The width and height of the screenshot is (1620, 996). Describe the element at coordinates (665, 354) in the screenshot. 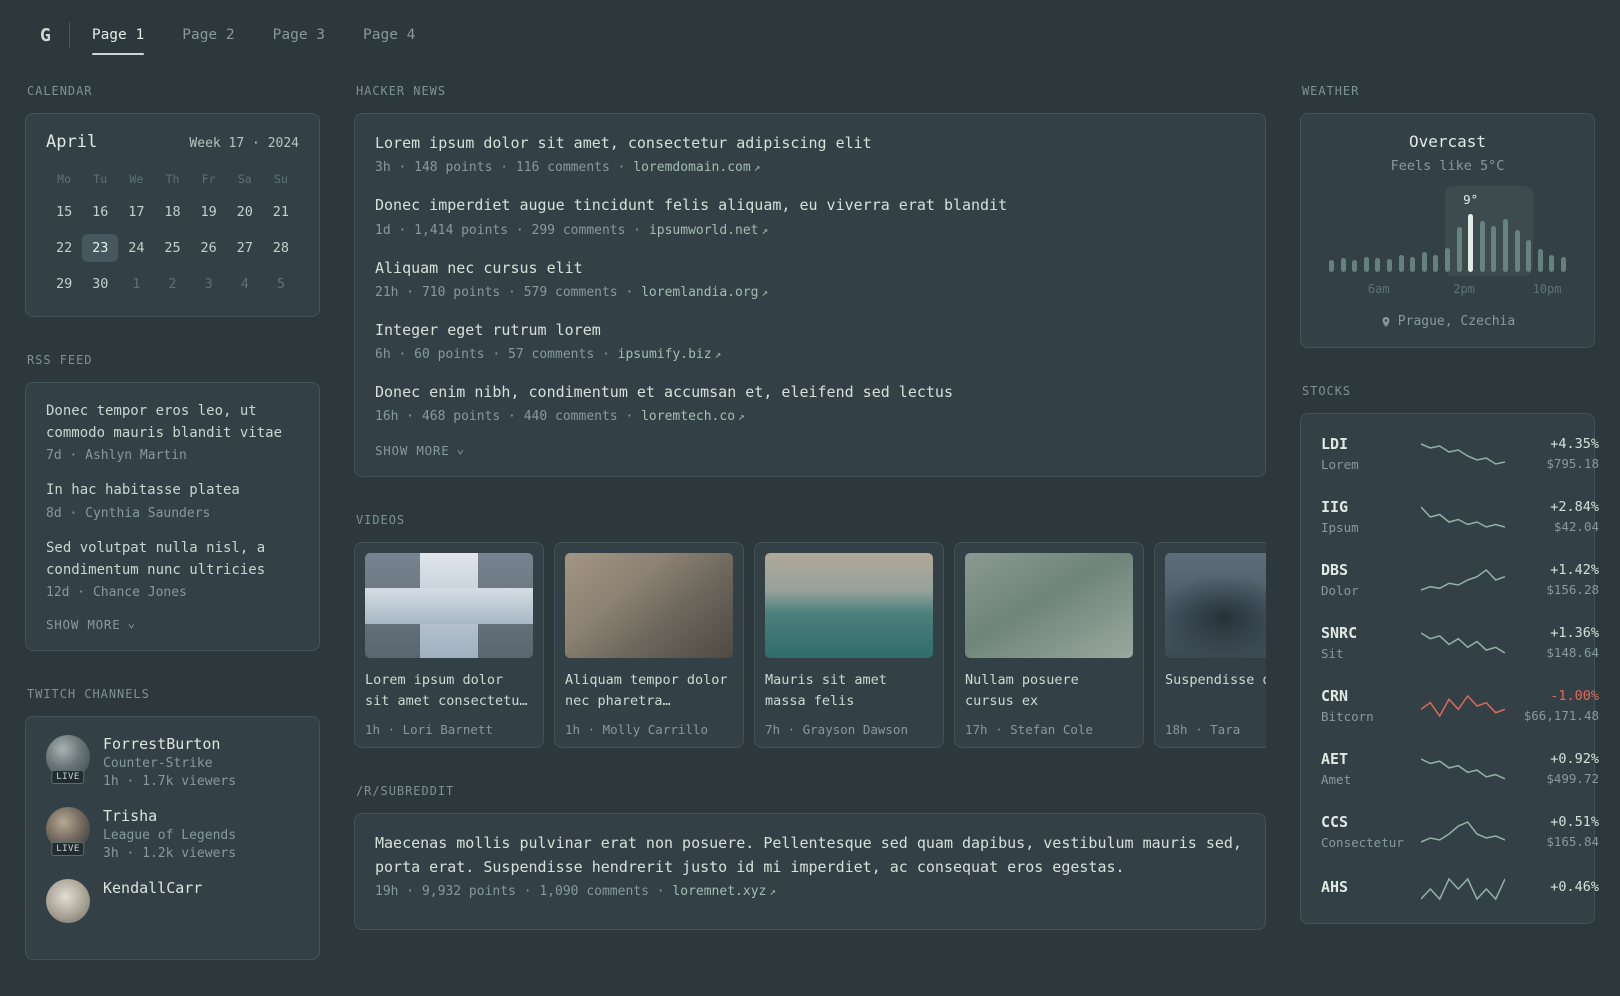

I see `news-domain-link: ipsumify.biz` at that location.